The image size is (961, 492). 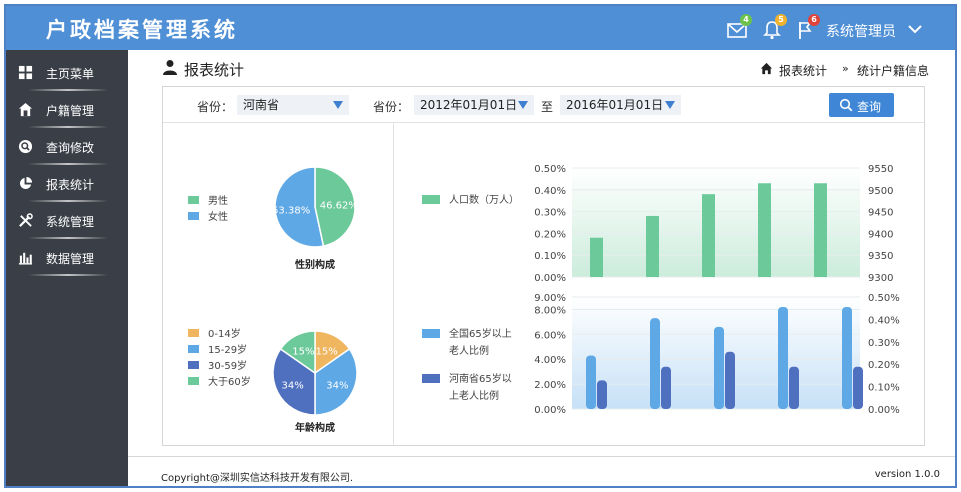 What do you see at coordinates (774, 27) in the screenshot?
I see `bell-icon: 5` at bounding box center [774, 27].